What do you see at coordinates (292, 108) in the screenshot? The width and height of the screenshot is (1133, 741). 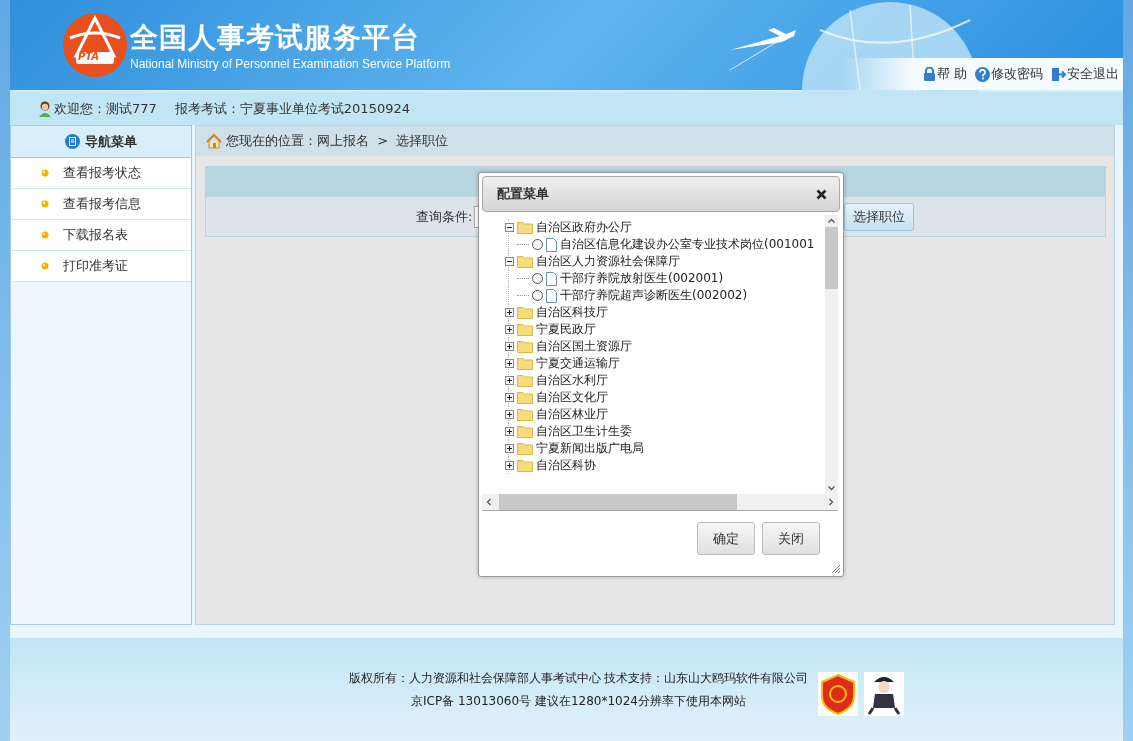 I see `exam-text: 报考考试：宁夏事业单位考试20150924` at bounding box center [292, 108].